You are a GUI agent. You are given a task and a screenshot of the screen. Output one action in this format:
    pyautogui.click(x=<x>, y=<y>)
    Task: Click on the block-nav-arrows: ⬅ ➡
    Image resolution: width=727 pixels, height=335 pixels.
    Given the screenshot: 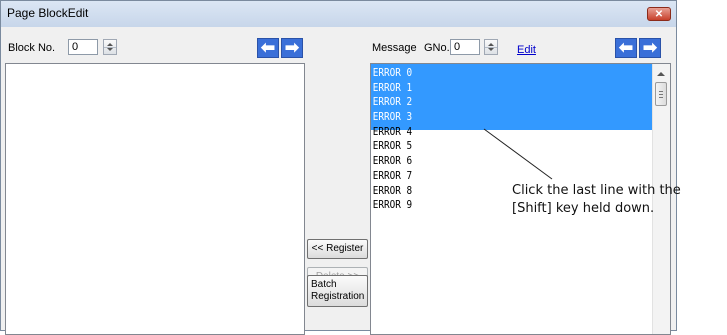 What is the action you would take?
    pyautogui.click(x=280, y=48)
    